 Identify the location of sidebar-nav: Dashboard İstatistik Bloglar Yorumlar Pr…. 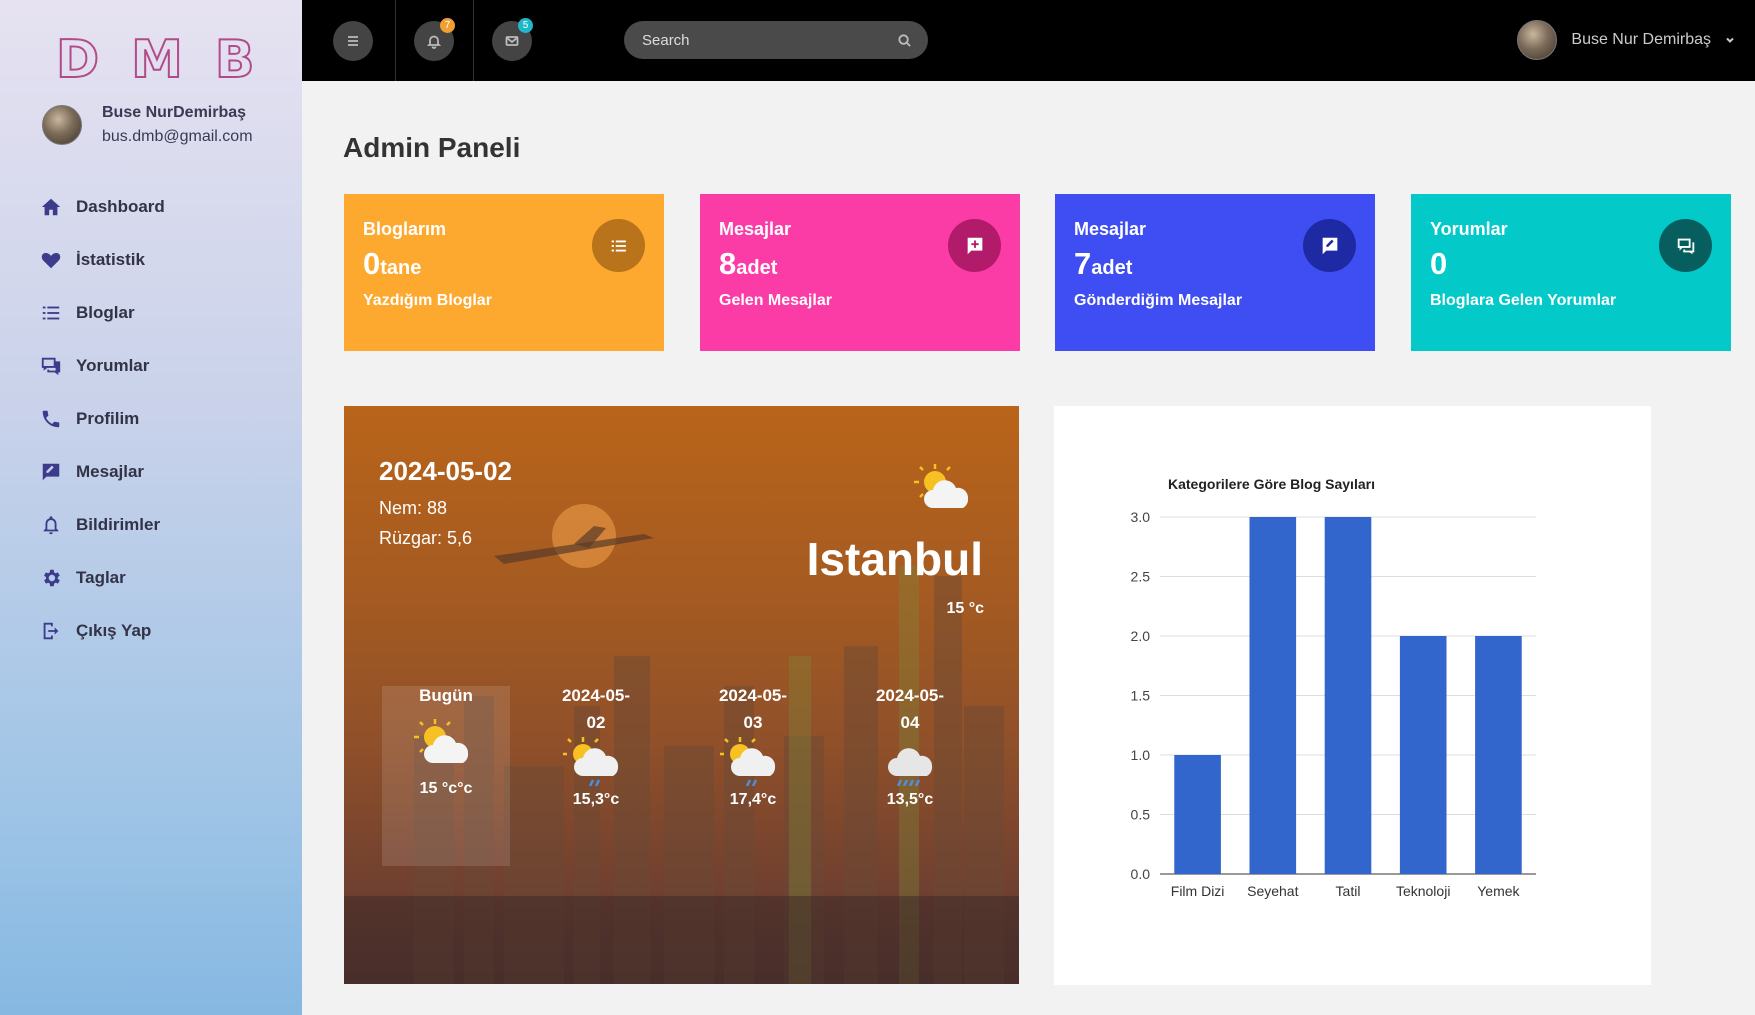
(102, 418).